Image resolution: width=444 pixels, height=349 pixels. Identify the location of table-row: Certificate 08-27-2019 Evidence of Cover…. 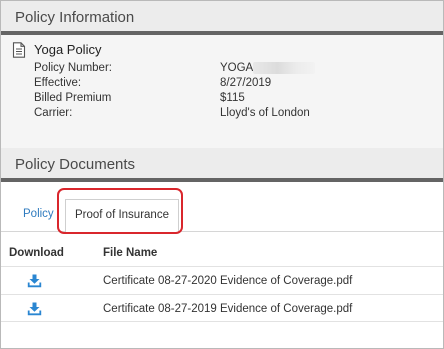
(222, 308).